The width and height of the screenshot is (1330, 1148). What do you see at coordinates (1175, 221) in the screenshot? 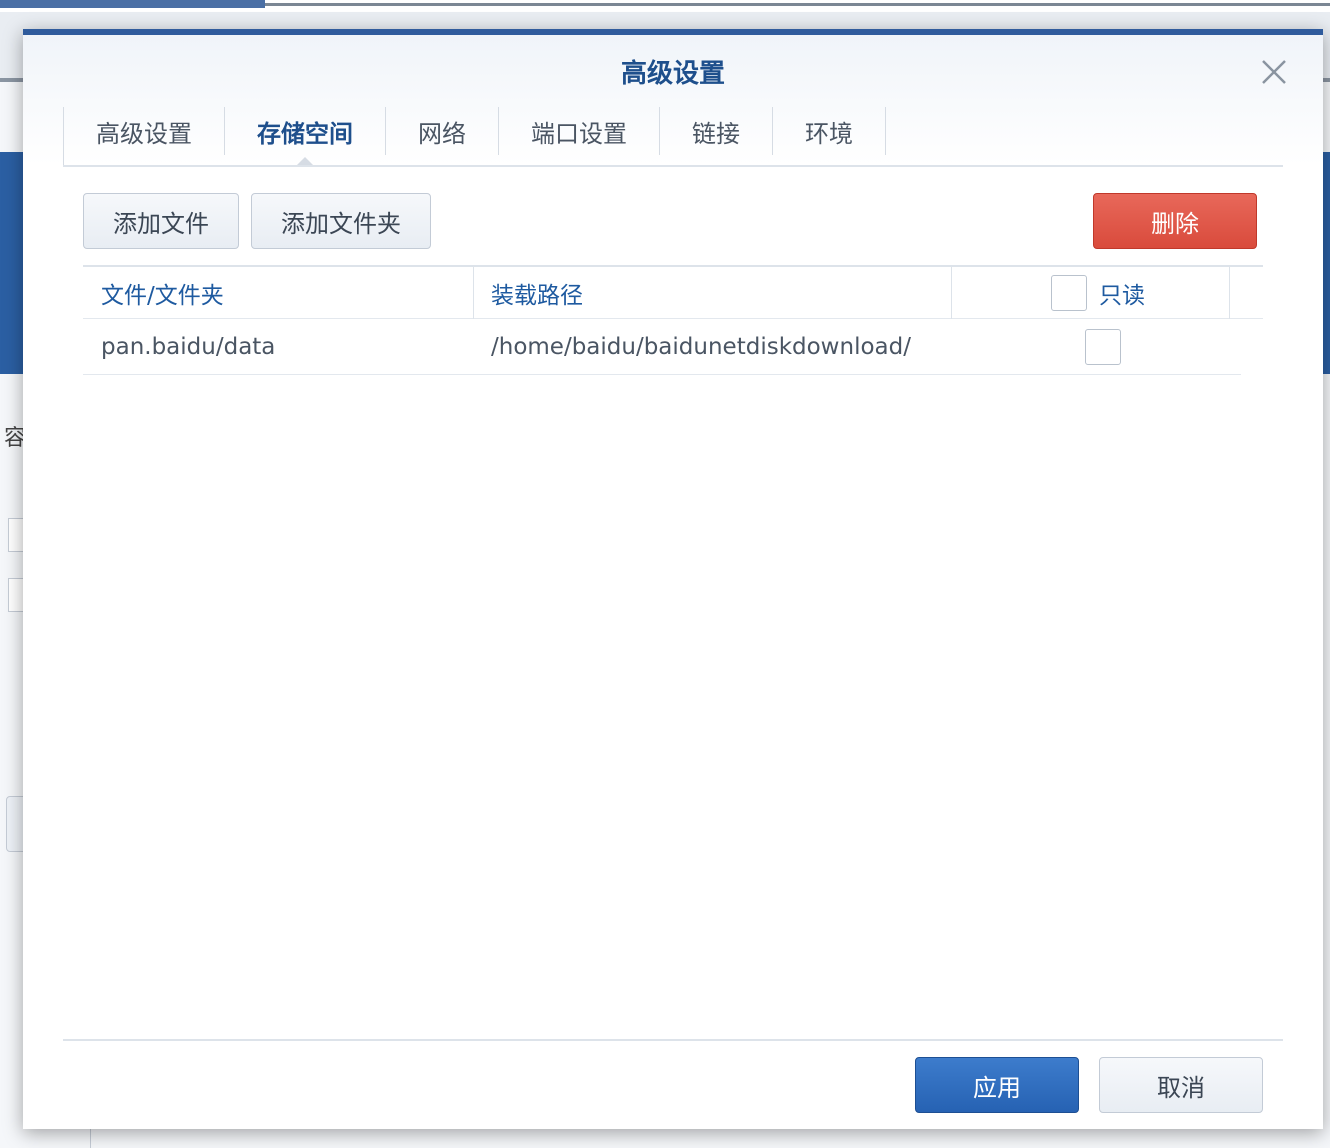
I see `delete-button: 删除` at bounding box center [1175, 221].